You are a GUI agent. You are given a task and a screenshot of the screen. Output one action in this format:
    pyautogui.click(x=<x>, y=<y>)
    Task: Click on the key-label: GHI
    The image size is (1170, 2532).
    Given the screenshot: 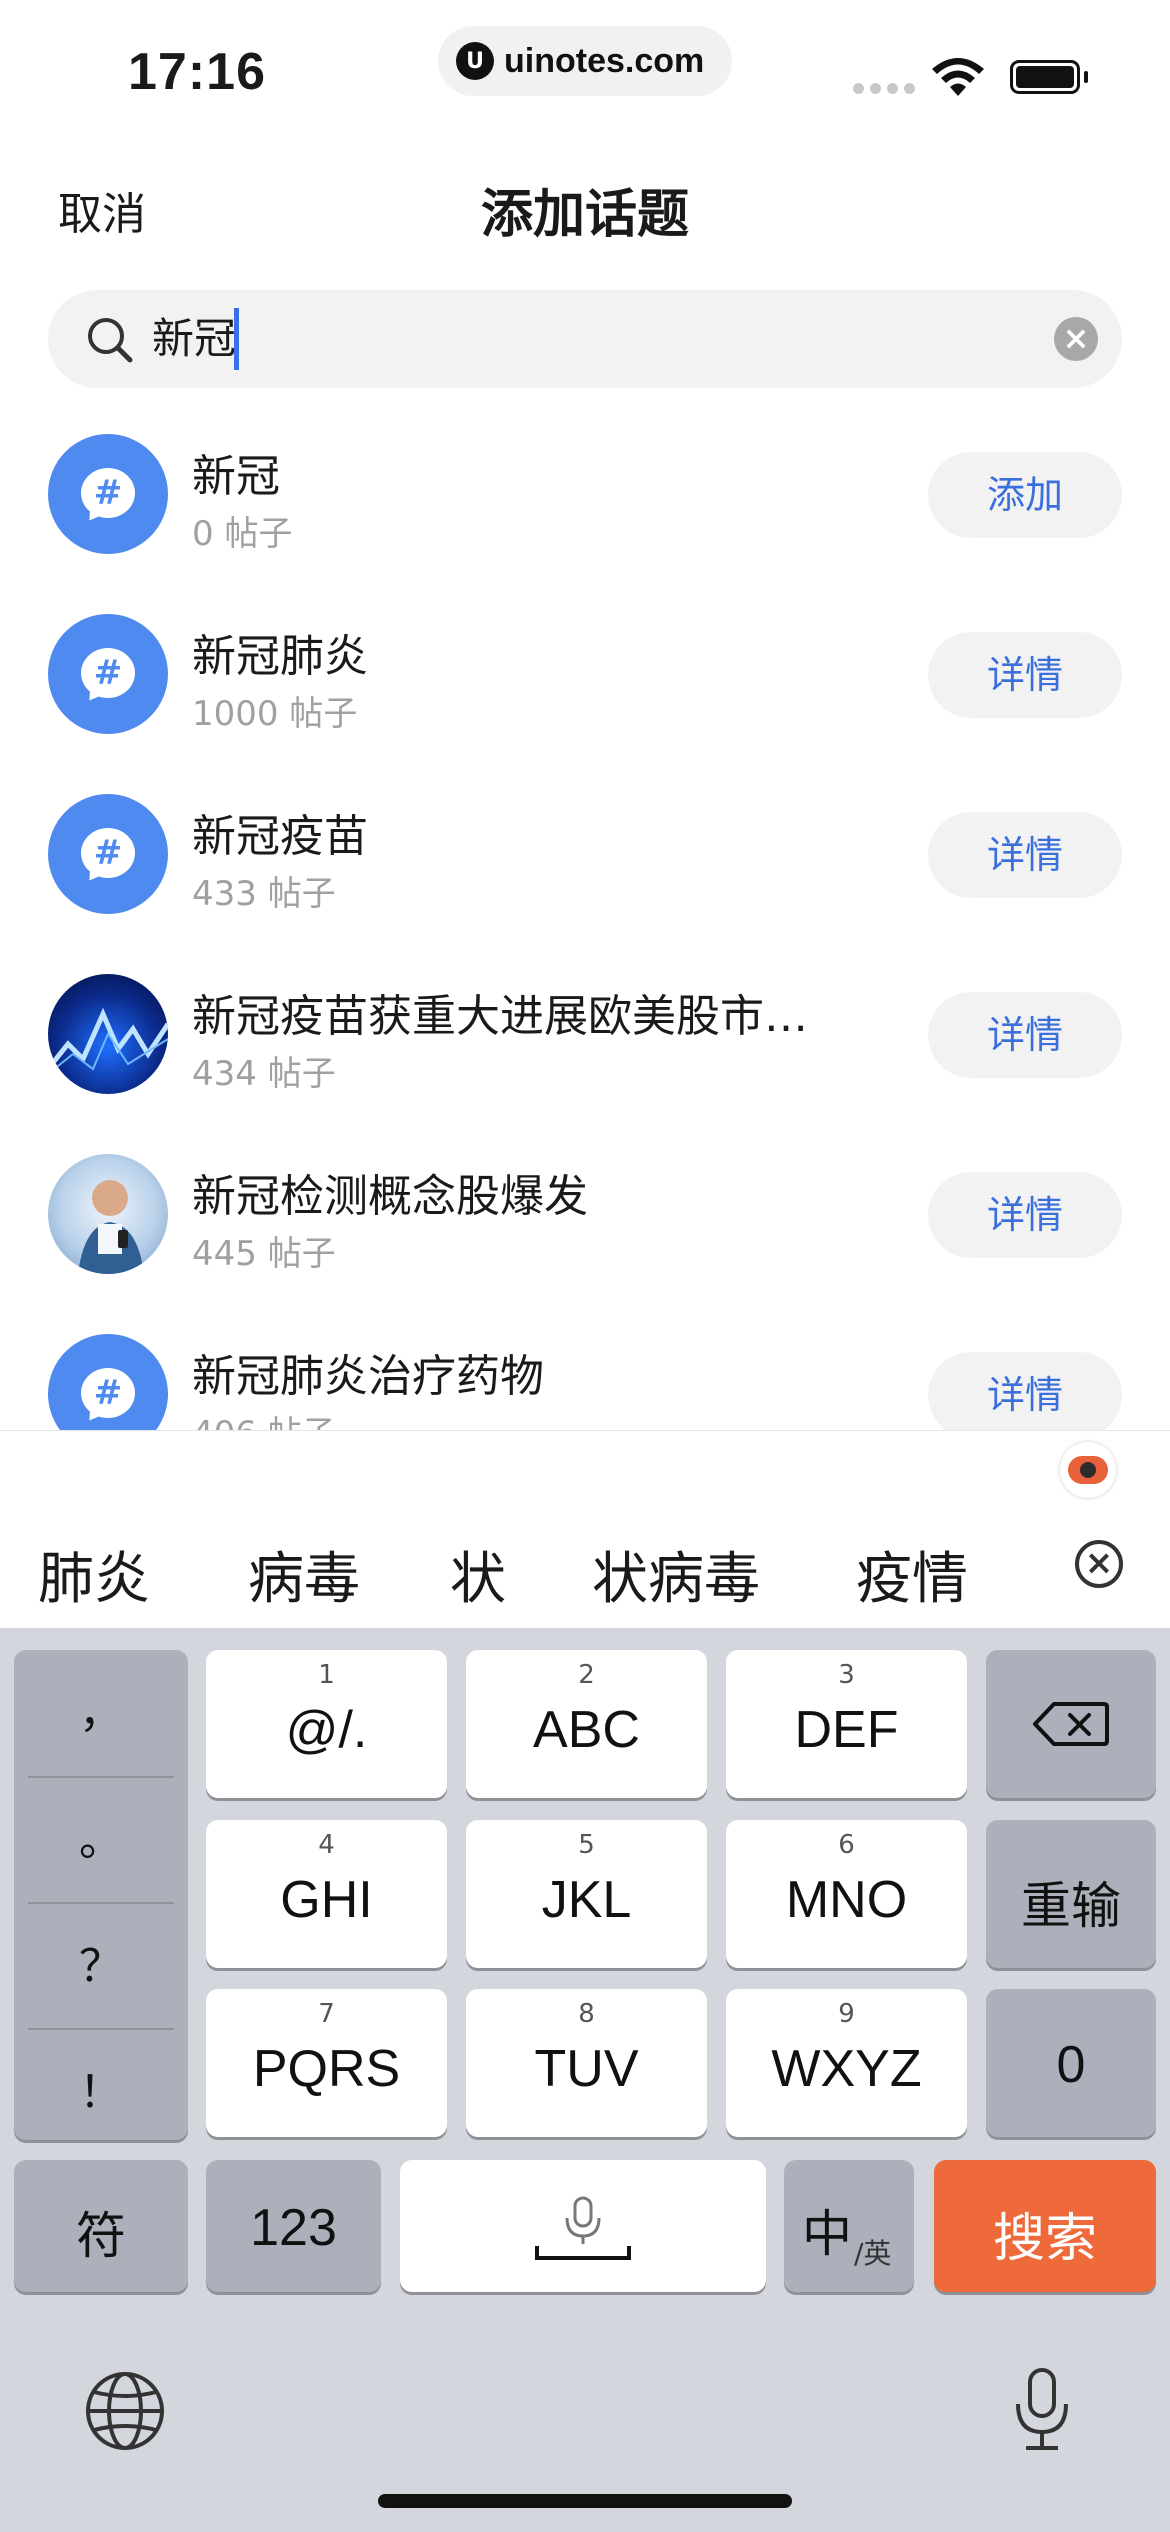 What is the action you would take?
    pyautogui.click(x=326, y=1900)
    